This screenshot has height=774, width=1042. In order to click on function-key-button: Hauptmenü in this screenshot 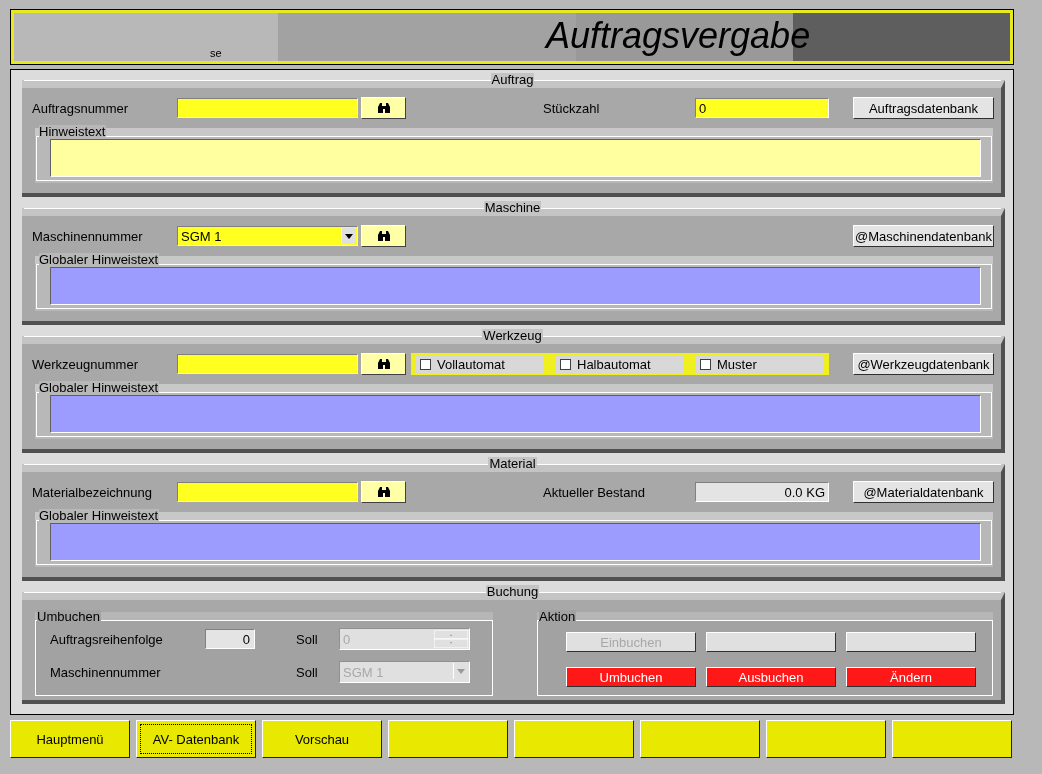, I will do `click(70, 739)`.